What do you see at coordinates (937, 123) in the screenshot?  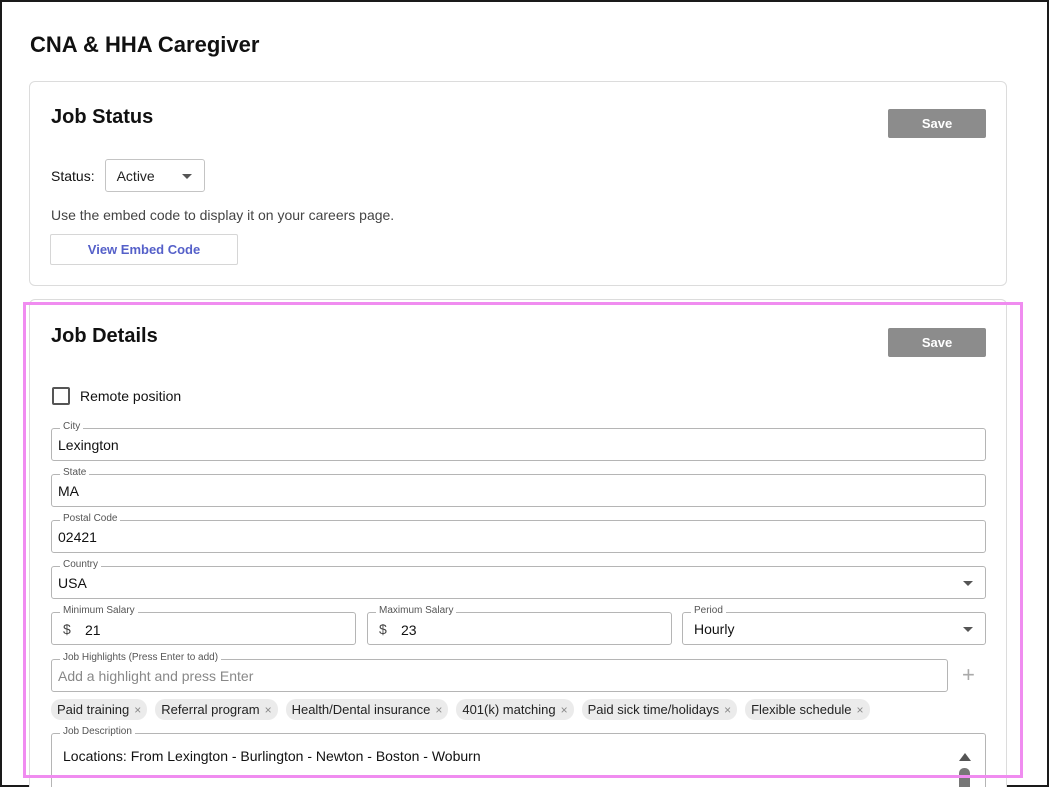 I see `job-status-save-button: Save` at bounding box center [937, 123].